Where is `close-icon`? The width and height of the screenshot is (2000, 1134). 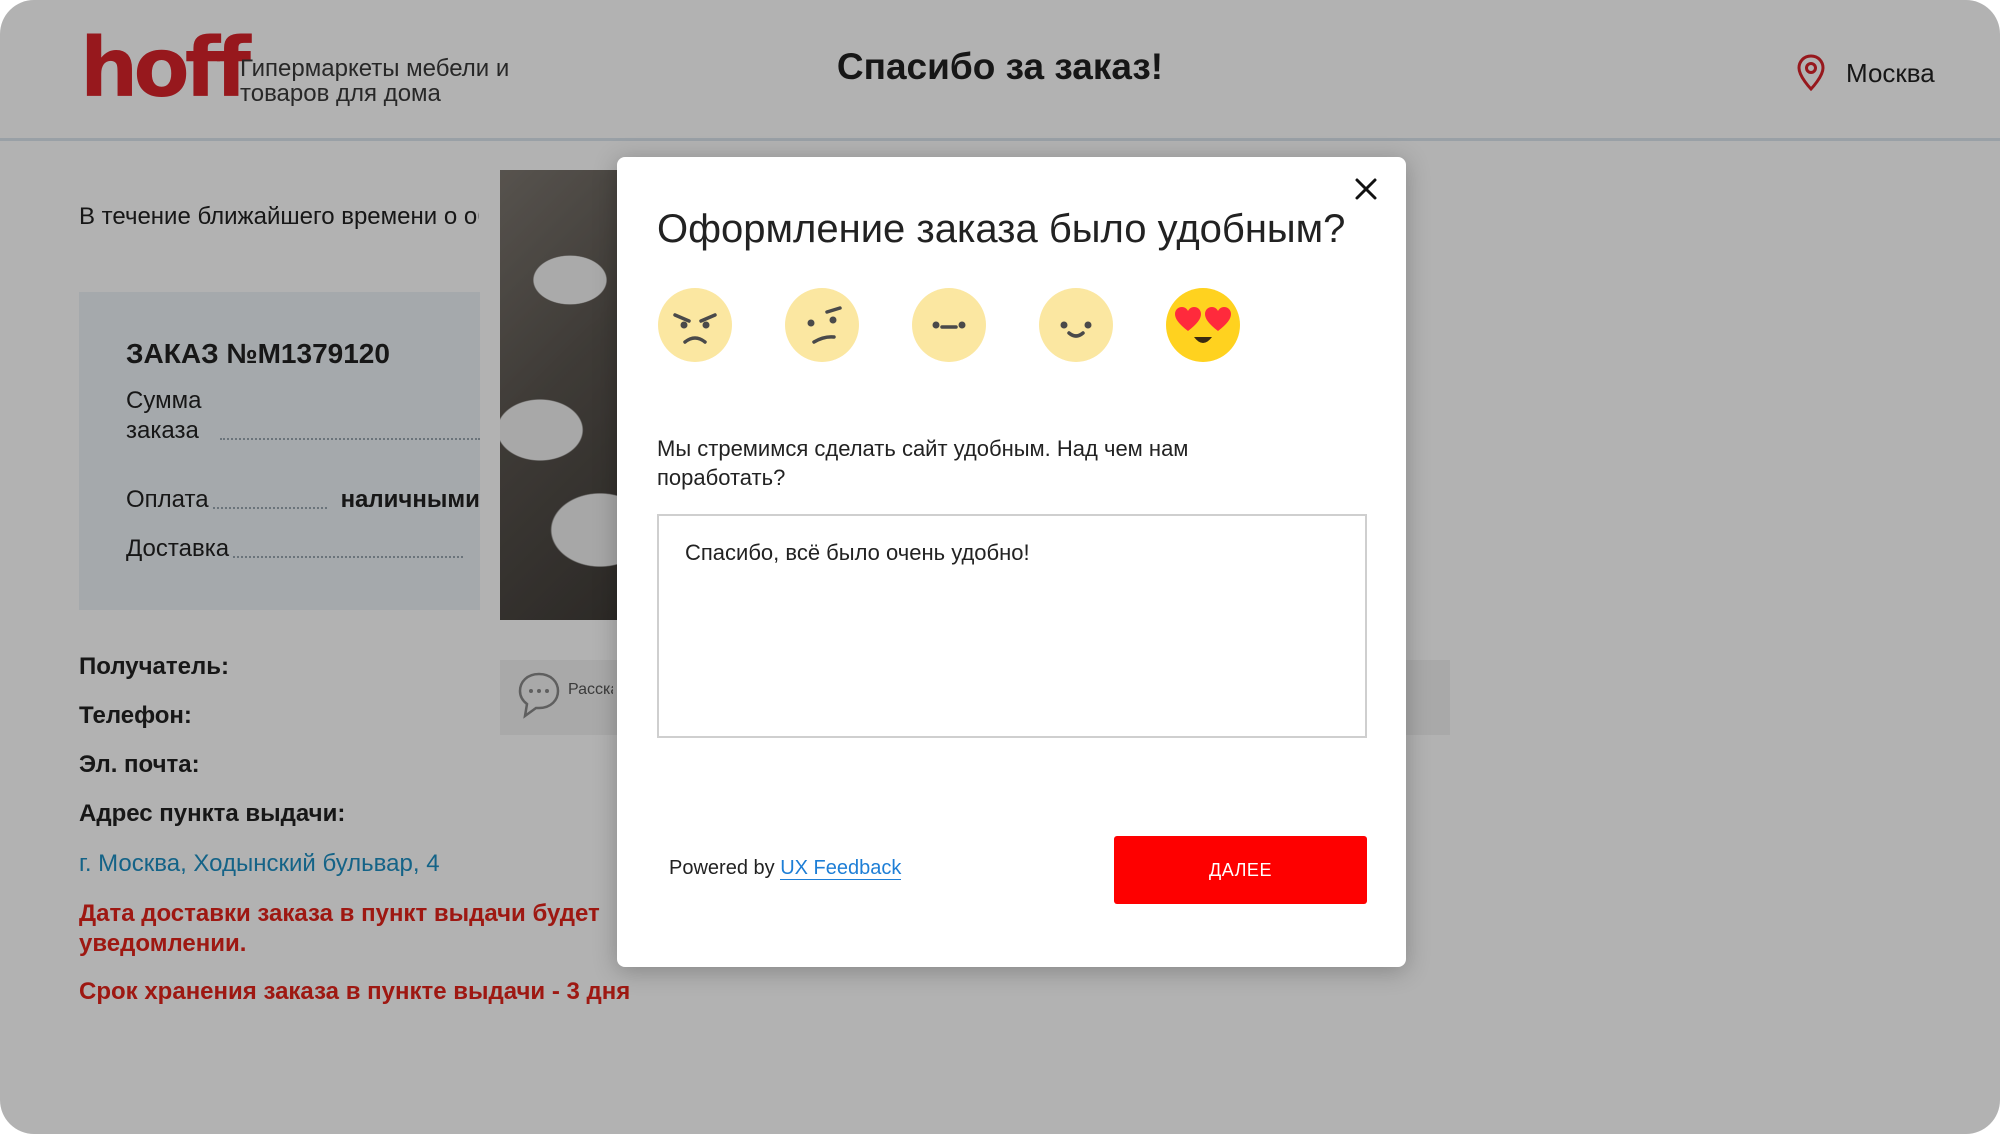 close-icon is located at coordinates (1366, 189).